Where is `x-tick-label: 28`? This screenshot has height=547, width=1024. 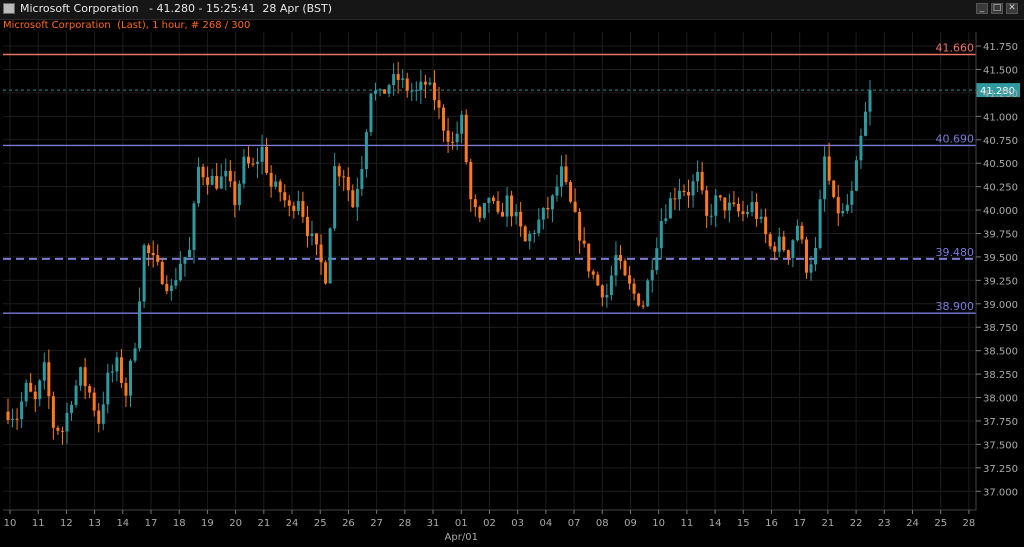
x-tick-label: 28 is located at coordinates (404, 523).